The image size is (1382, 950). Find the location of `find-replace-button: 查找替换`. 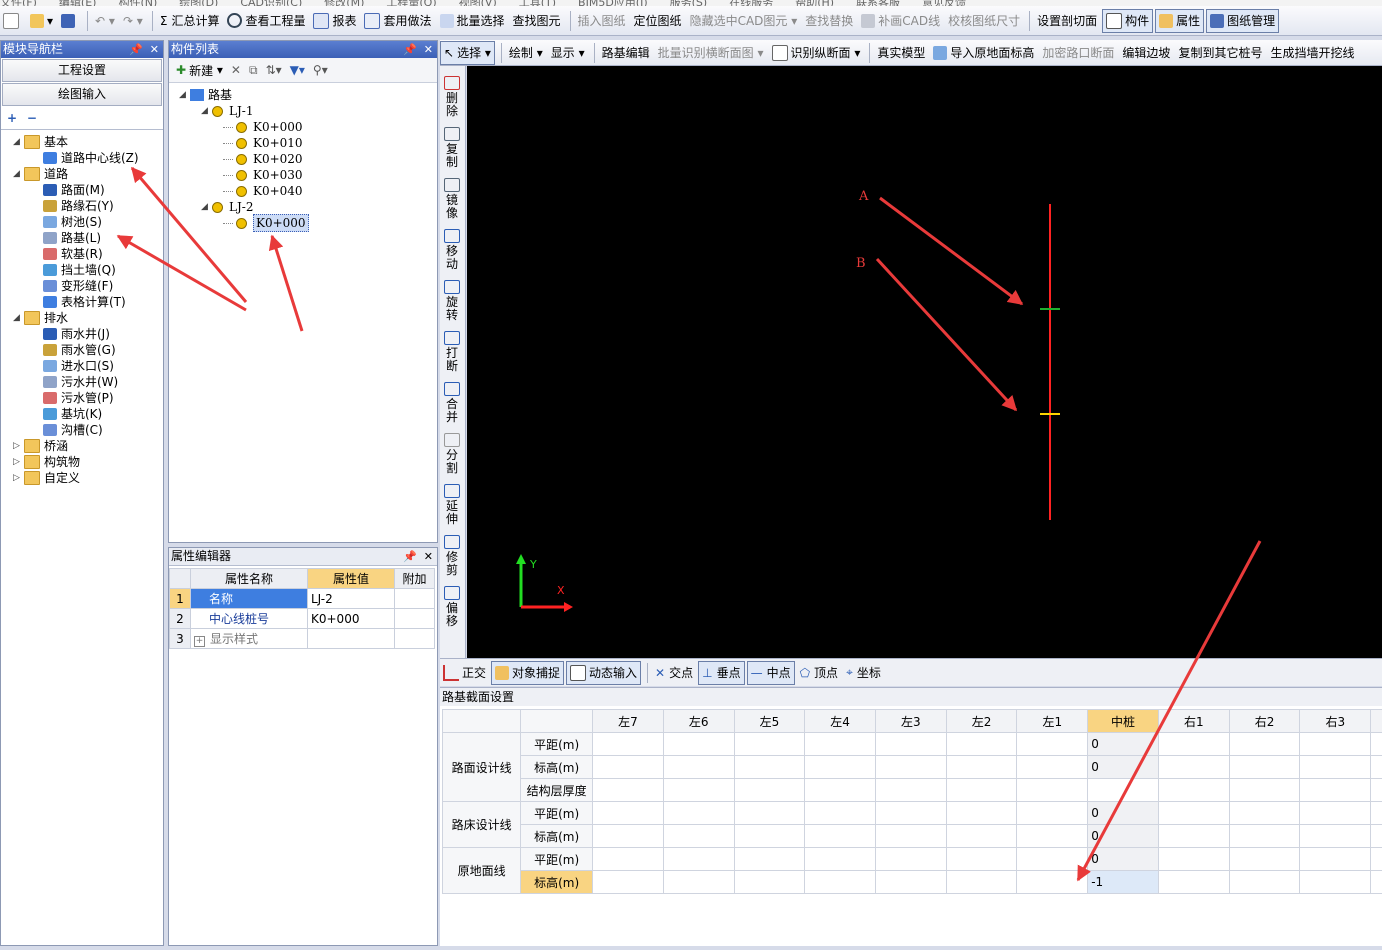

find-replace-button: 查找替换 is located at coordinates (829, 21).